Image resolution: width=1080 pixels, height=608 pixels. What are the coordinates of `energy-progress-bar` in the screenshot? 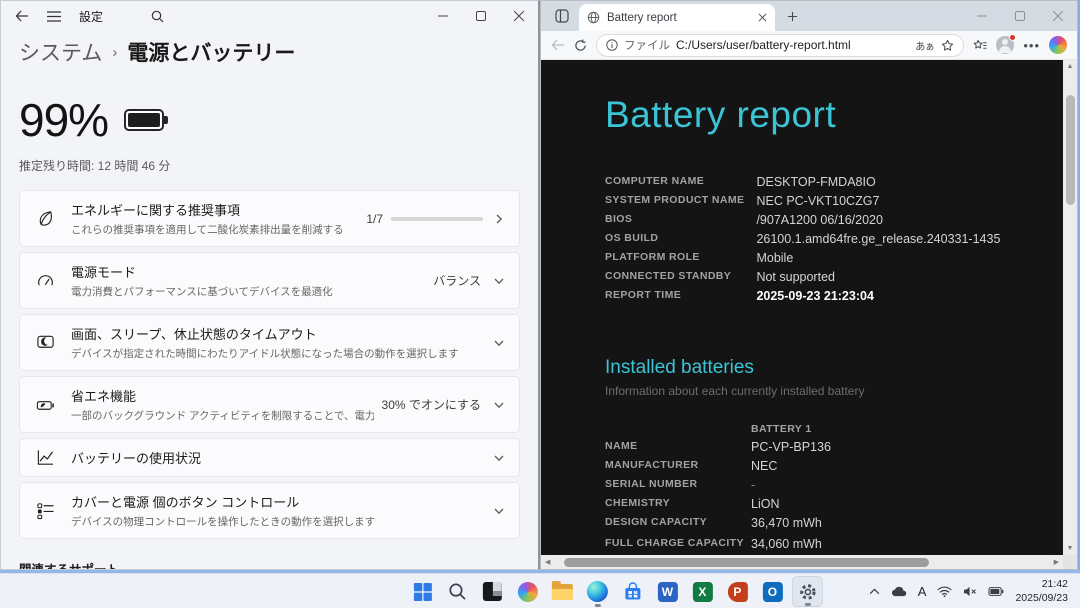 It's located at (437, 218).